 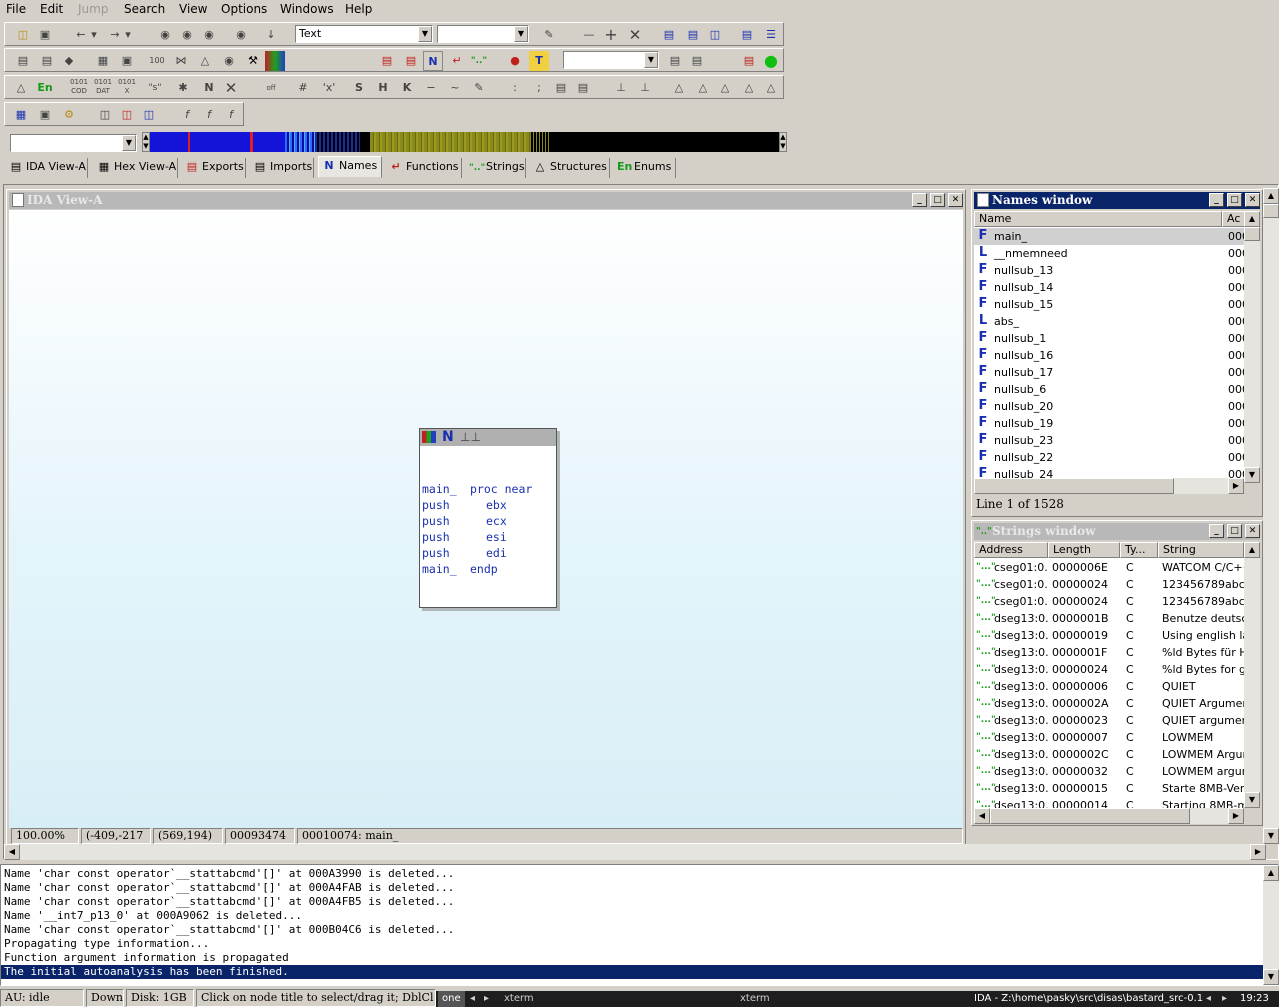 I want to click on names-icon: N, so click(x=448, y=437).